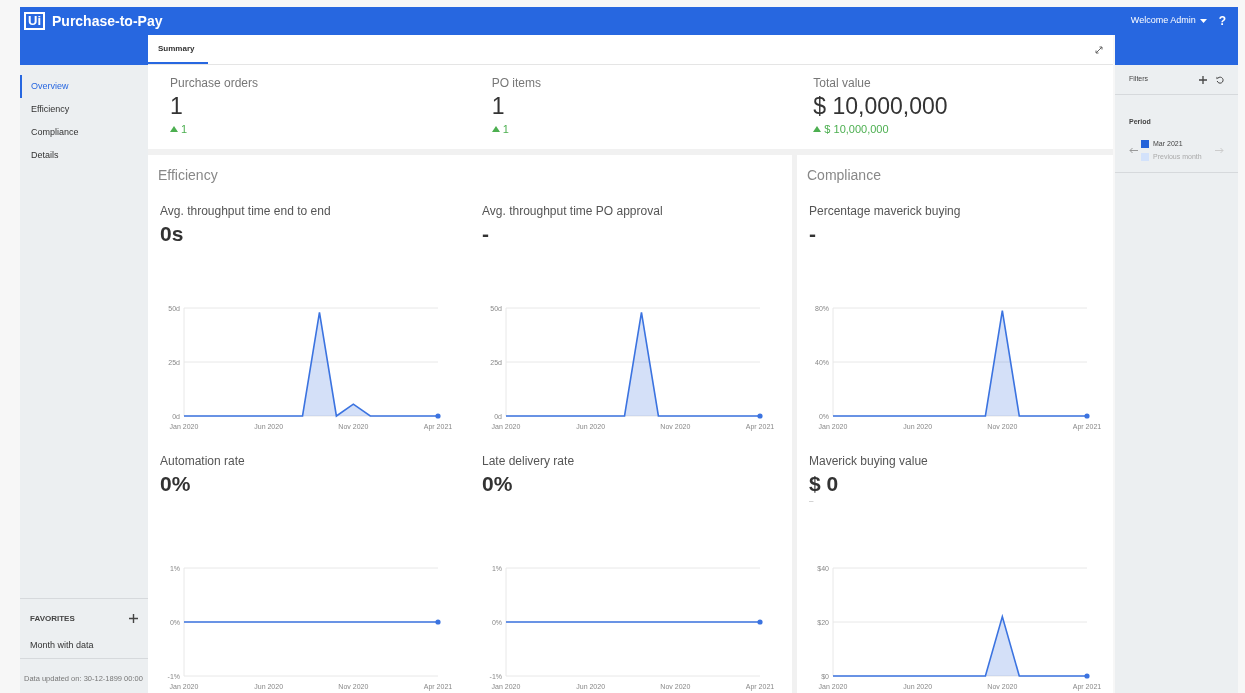 Image resolution: width=1245 pixels, height=693 pixels. I want to click on metric-label: Avg. throughput time end to end, so click(246, 211).